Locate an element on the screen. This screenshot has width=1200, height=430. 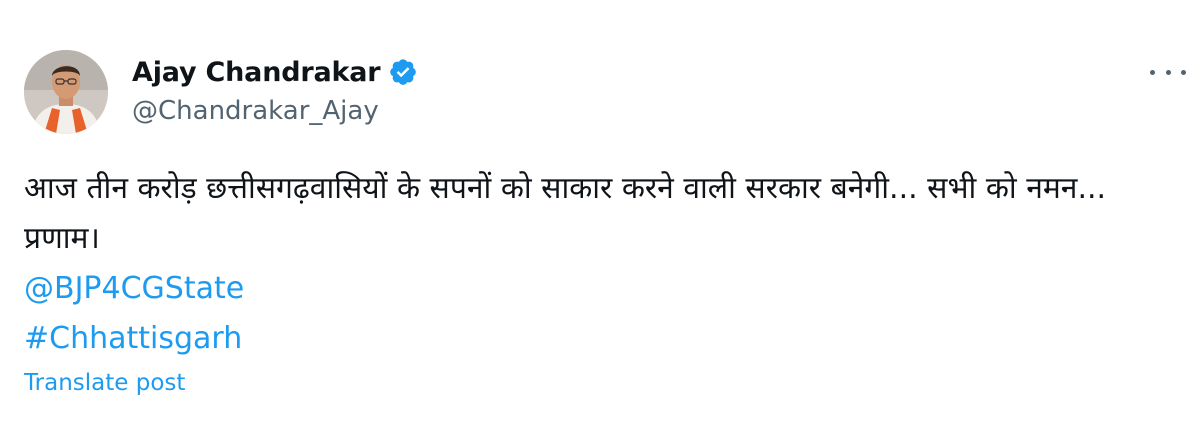
mention-link: @BJP4CGState is located at coordinates (604, 289).